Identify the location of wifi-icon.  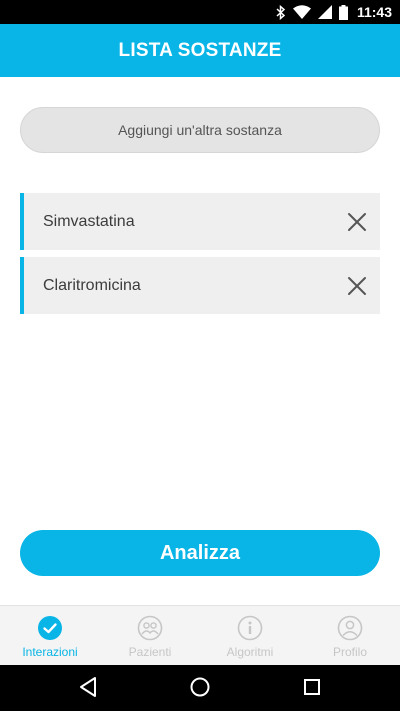
(301, 12).